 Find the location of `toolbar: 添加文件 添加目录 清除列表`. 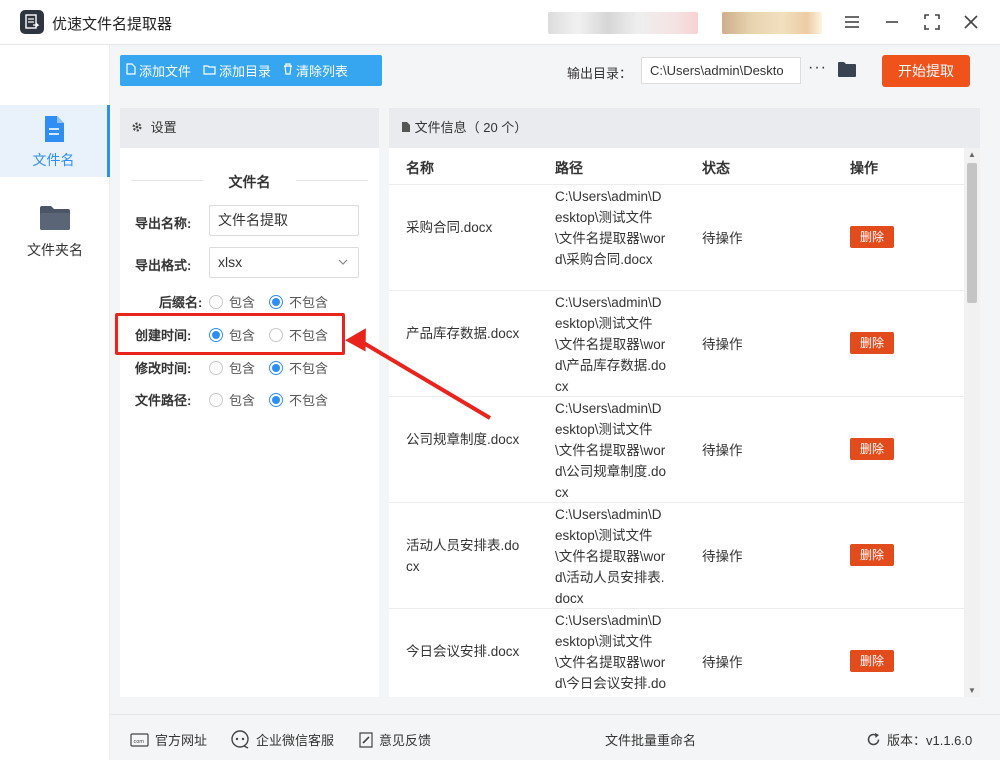

toolbar: 添加文件 添加目录 清除列表 is located at coordinates (251, 70).